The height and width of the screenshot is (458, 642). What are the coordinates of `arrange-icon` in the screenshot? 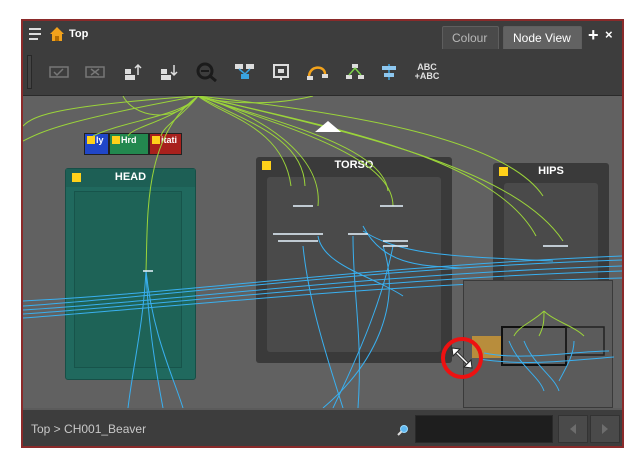 It's located at (355, 71).